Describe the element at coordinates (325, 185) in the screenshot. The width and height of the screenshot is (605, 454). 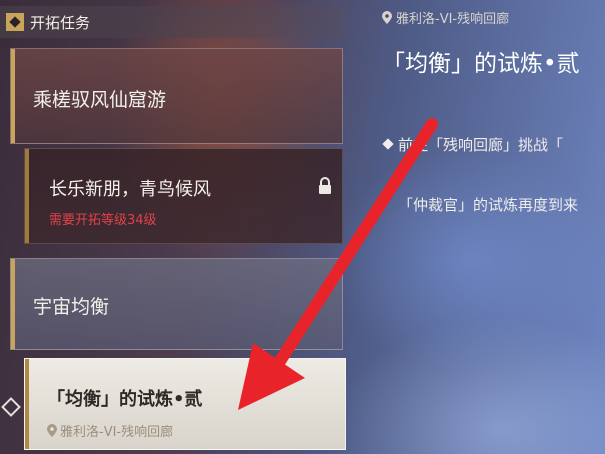
I see `lock-icon` at that location.